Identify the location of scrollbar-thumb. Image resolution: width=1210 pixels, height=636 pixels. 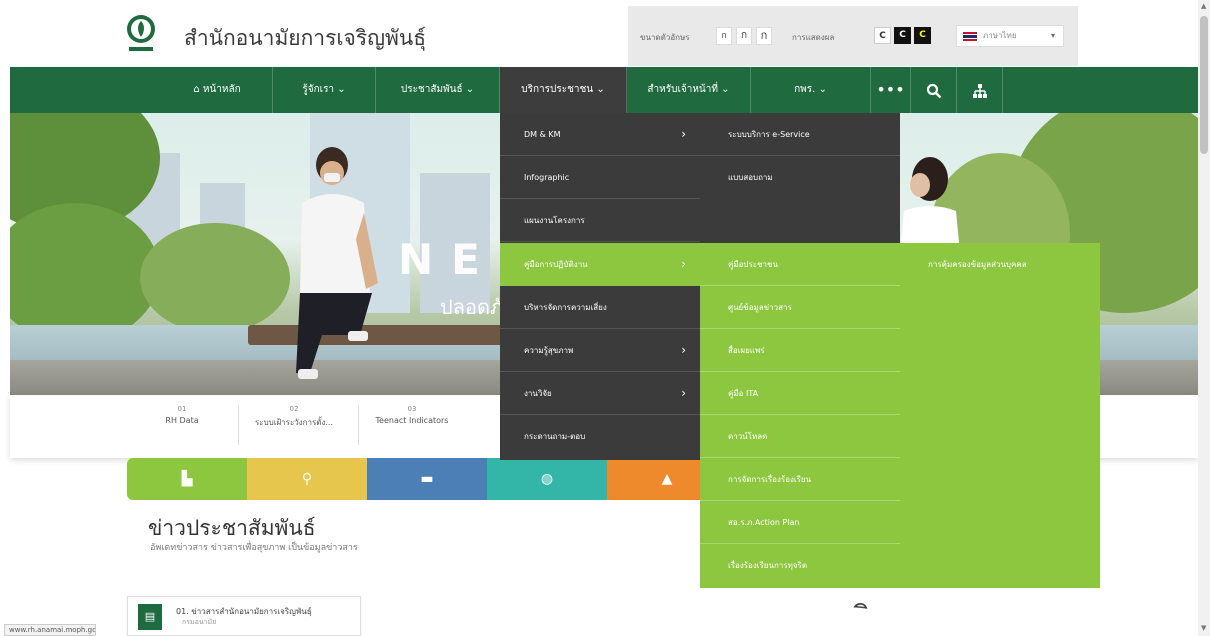
(1204, 85).